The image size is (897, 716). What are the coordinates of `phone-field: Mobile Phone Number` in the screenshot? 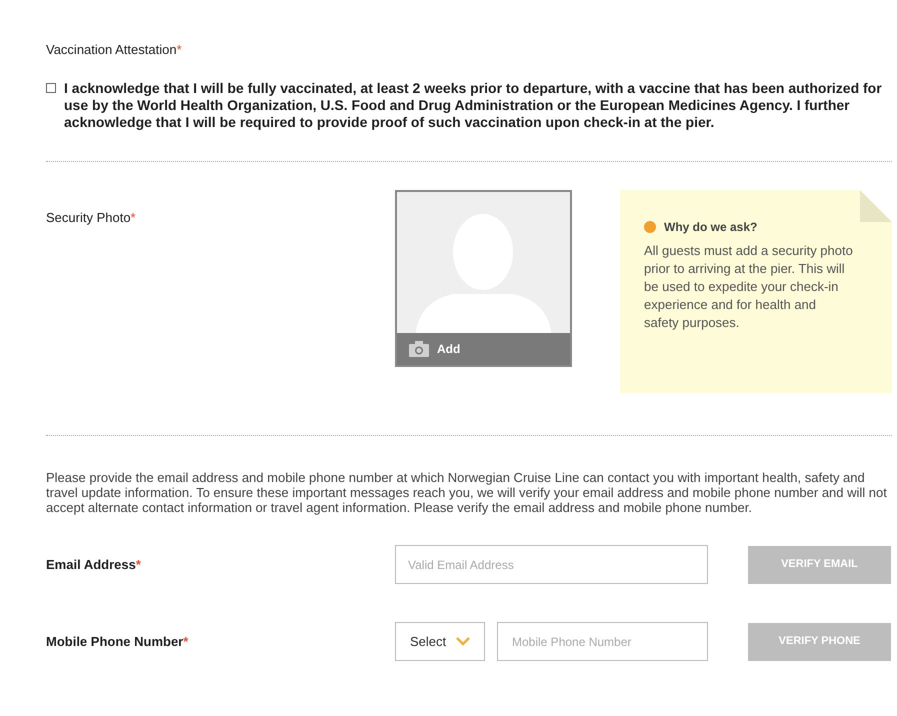 It's located at (602, 641).